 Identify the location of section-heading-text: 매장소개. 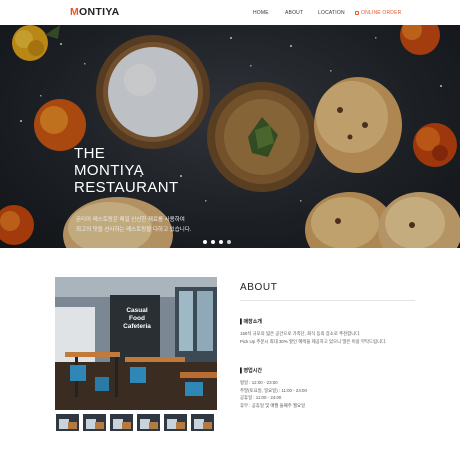
(252, 322).